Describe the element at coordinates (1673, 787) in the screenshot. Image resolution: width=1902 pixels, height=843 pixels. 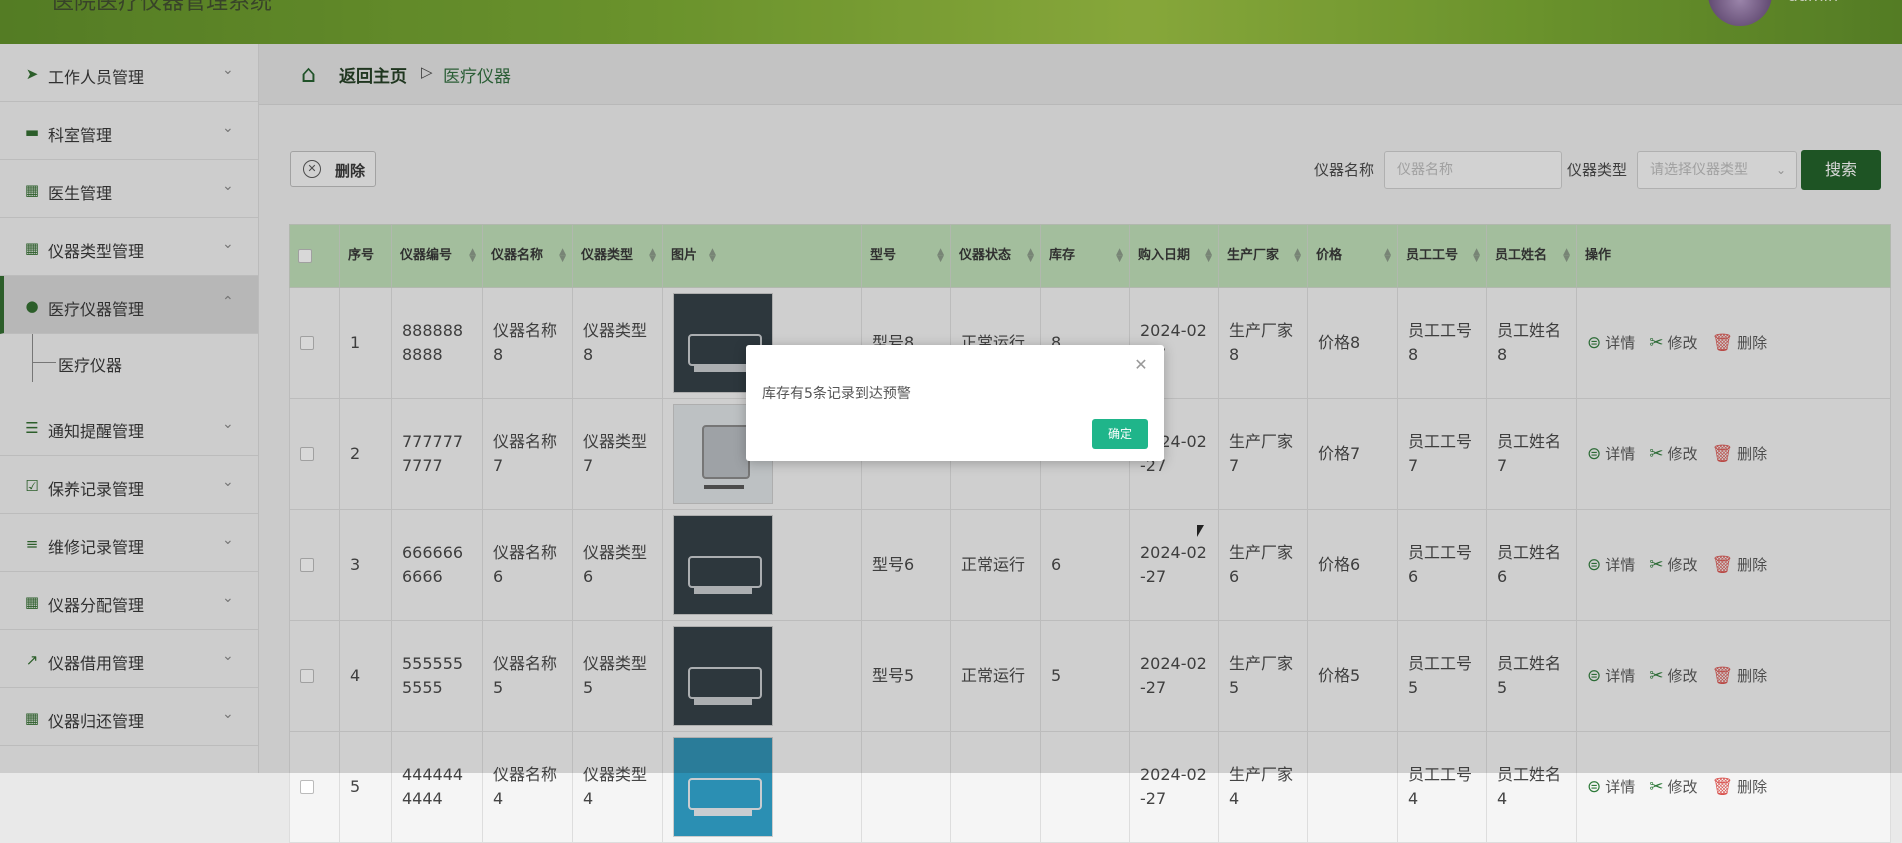
I see `edit-button: ✂ 修改` at that location.